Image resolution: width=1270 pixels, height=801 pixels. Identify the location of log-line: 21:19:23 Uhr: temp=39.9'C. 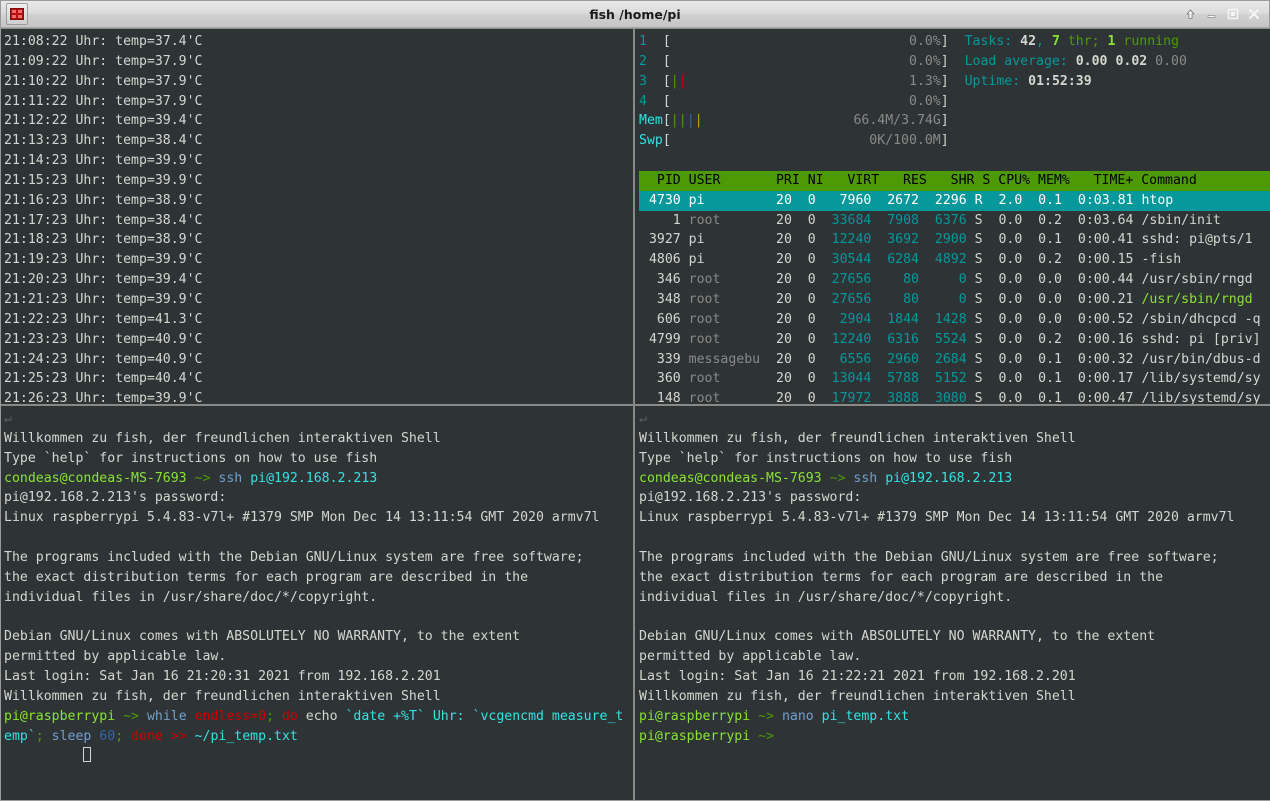
(103, 260).